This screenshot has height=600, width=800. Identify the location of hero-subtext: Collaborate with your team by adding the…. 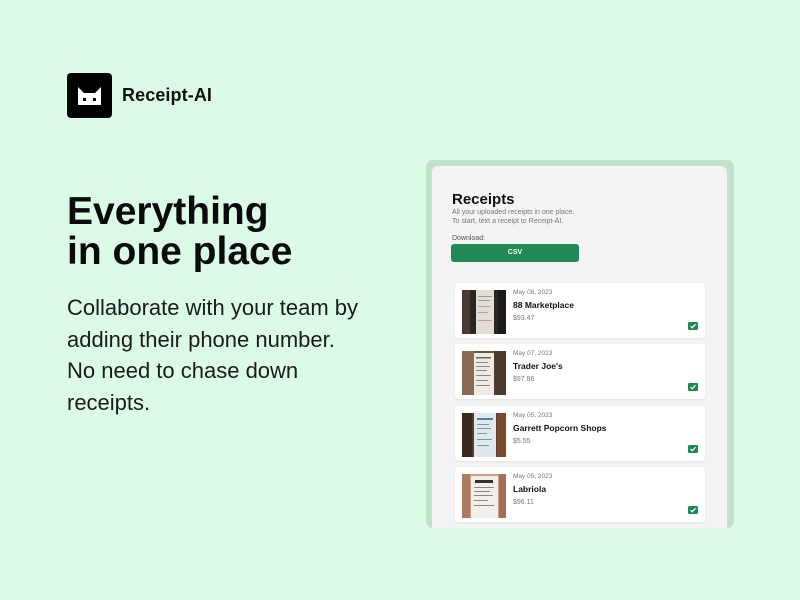
(242, 355).